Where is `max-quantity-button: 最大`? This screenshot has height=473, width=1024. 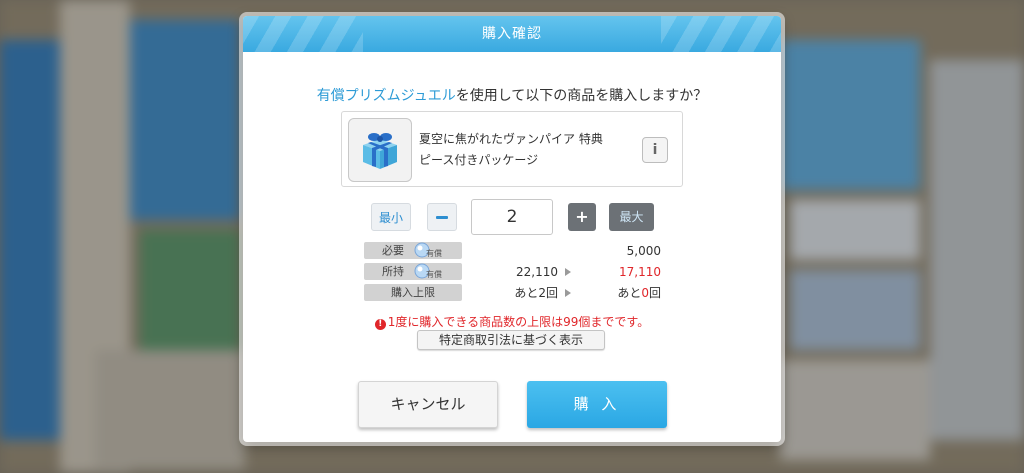
max-quantity-button: 最大 is located at coordinates (631, 217).